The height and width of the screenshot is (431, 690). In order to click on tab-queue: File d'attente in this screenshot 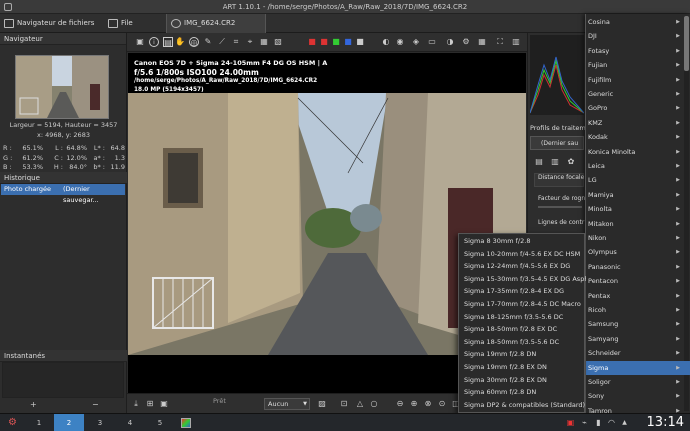, I will do `click(134, 30)`.